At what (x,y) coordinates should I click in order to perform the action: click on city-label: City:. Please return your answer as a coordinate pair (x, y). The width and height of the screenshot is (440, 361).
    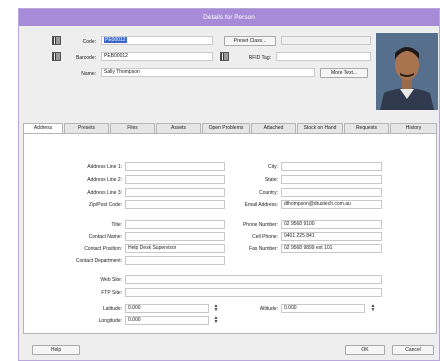
    Looking at the image, I should click on (273, 167).